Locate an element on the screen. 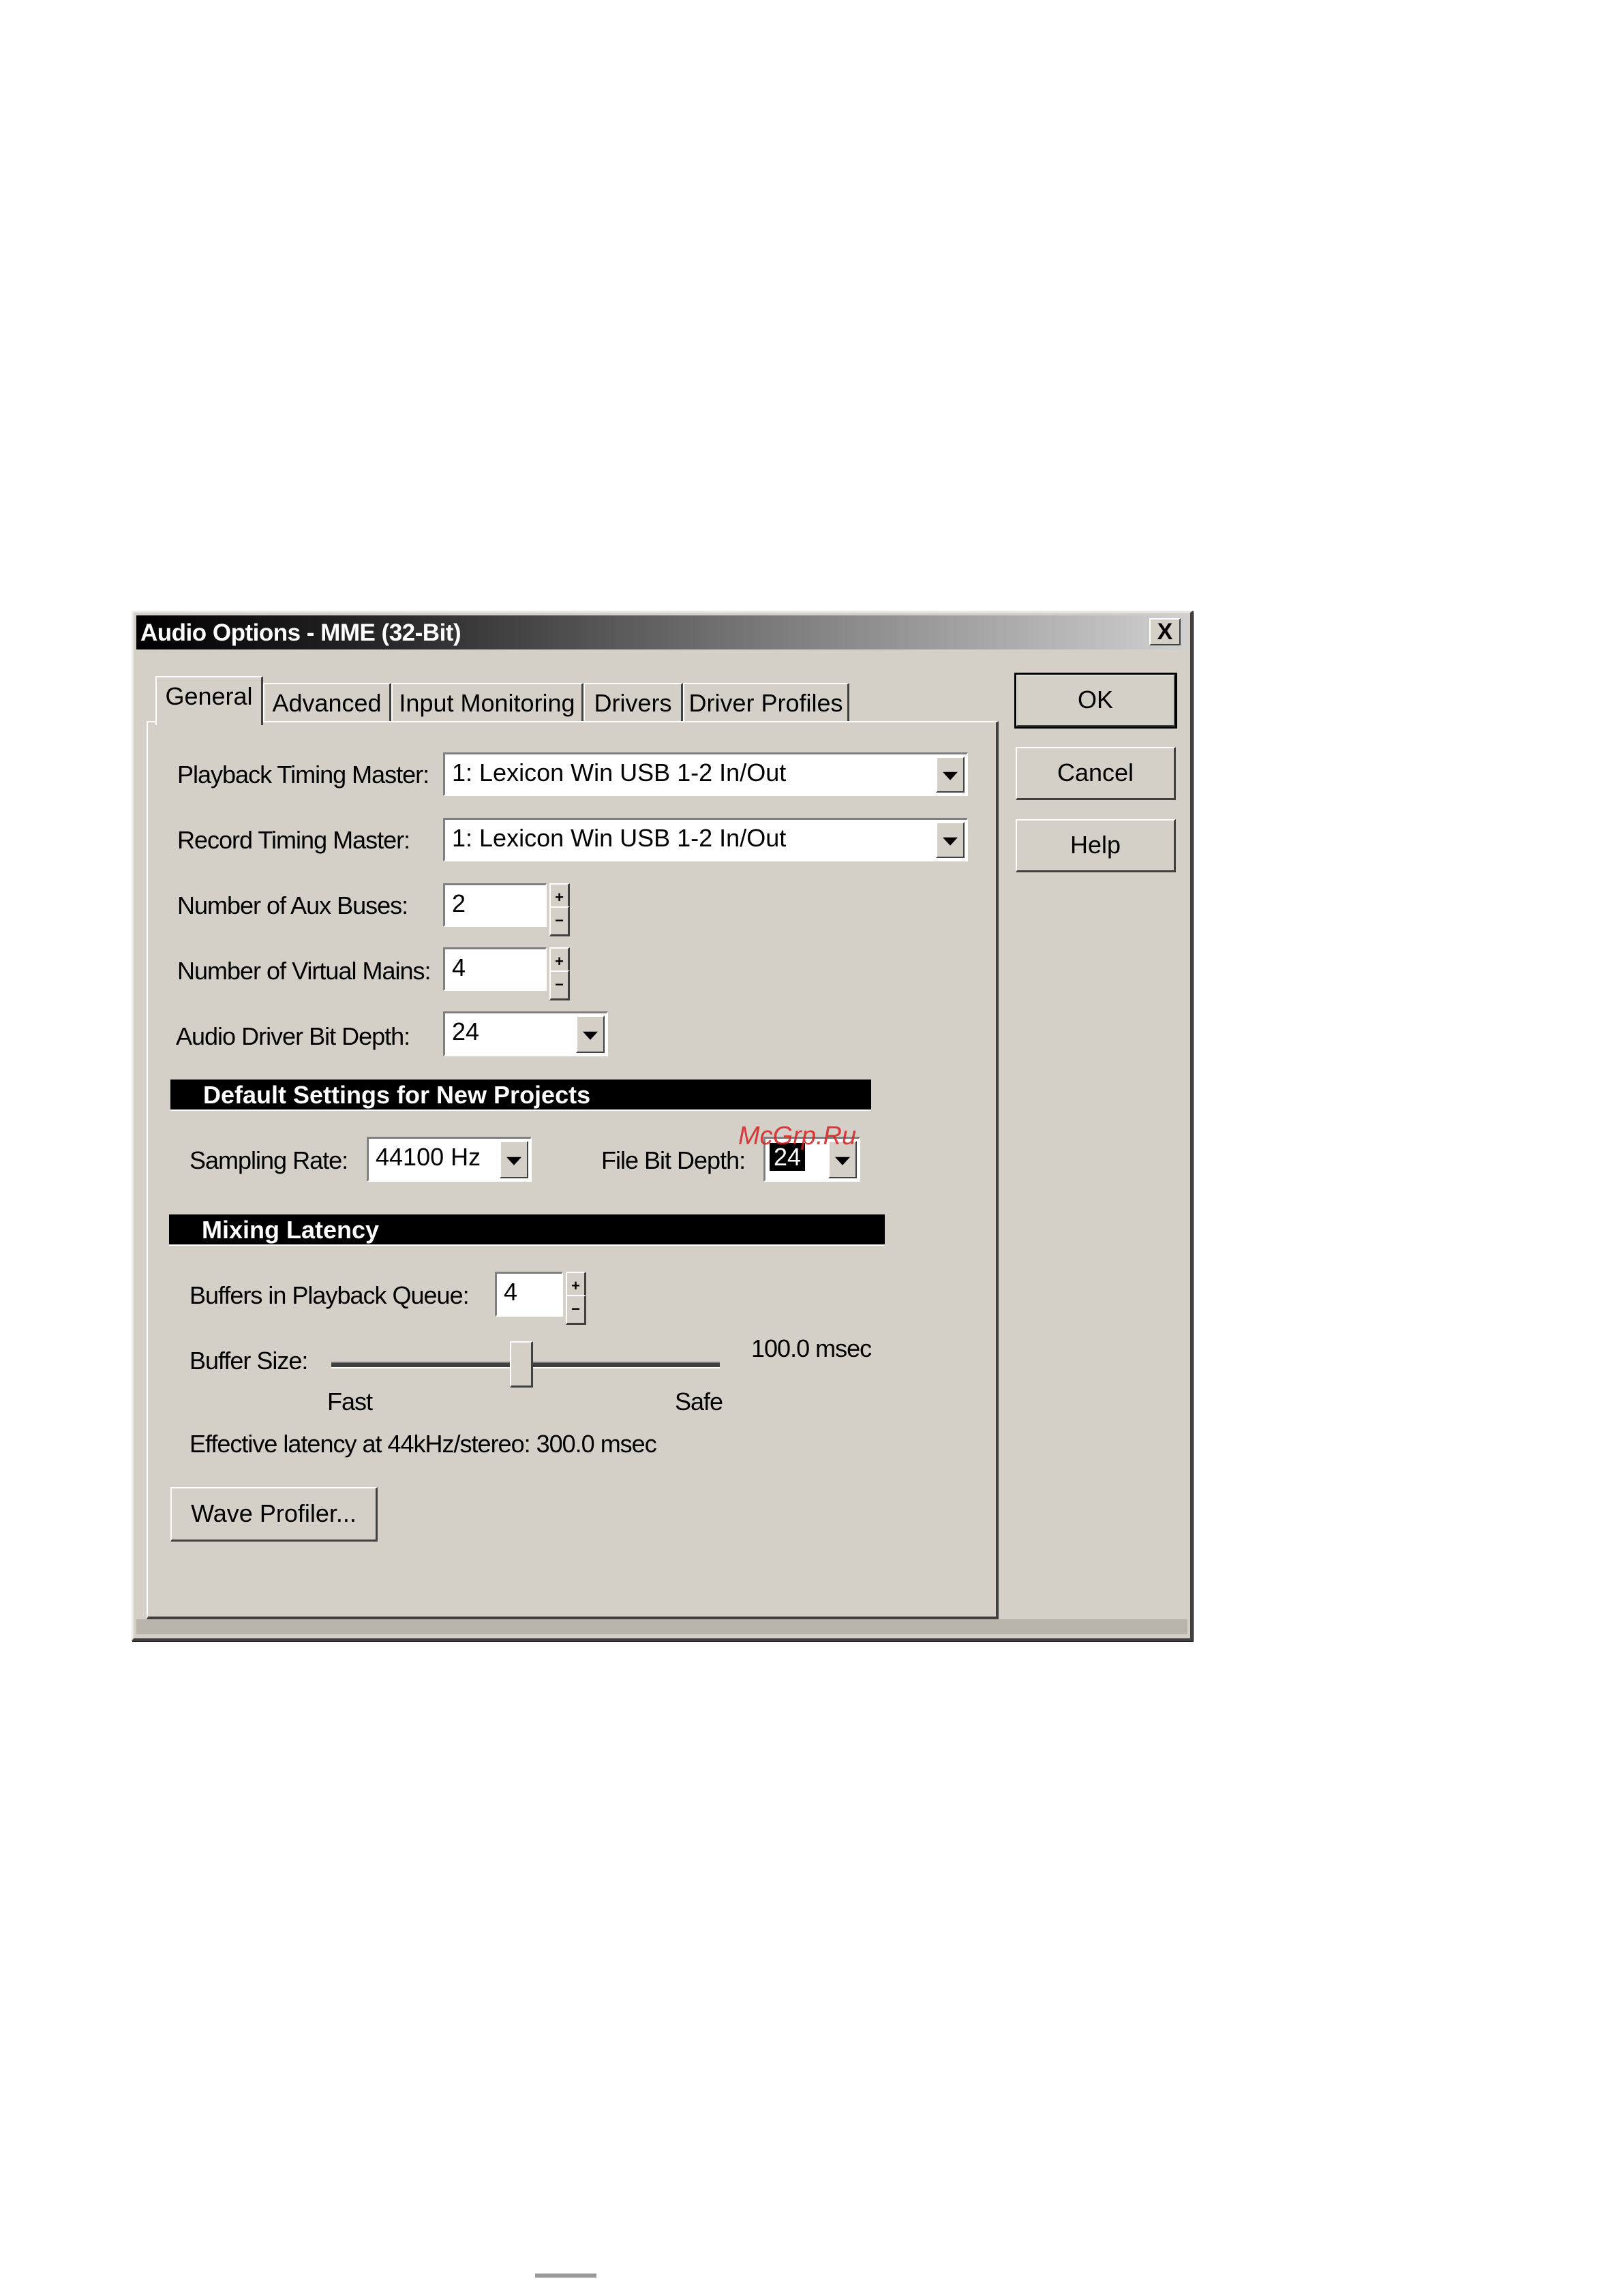  dialog-title: Audio Options - MME (32-Bit) is located at coordinates (300, 633).